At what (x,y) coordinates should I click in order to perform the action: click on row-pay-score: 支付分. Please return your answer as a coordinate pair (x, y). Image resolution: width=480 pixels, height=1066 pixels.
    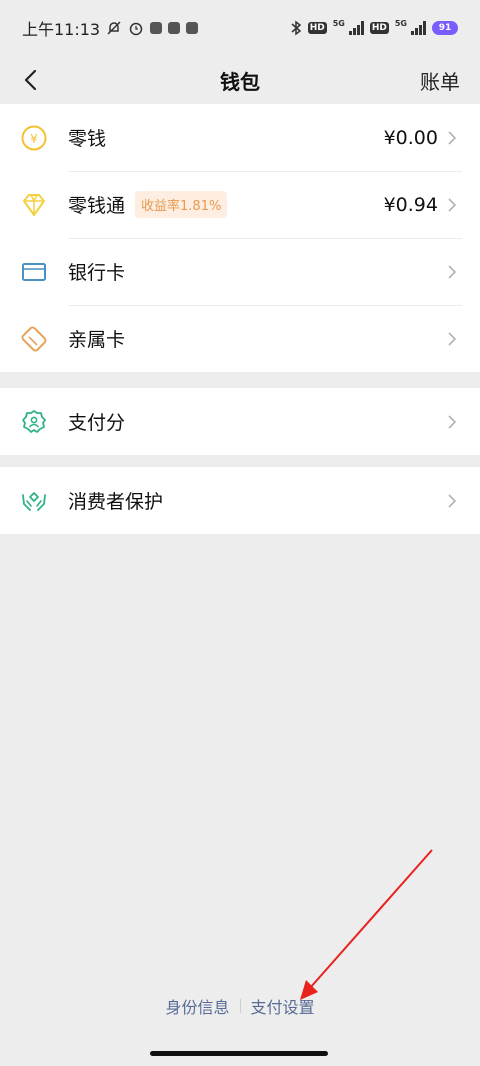
    Looking at the image, I should click on (240, 421).